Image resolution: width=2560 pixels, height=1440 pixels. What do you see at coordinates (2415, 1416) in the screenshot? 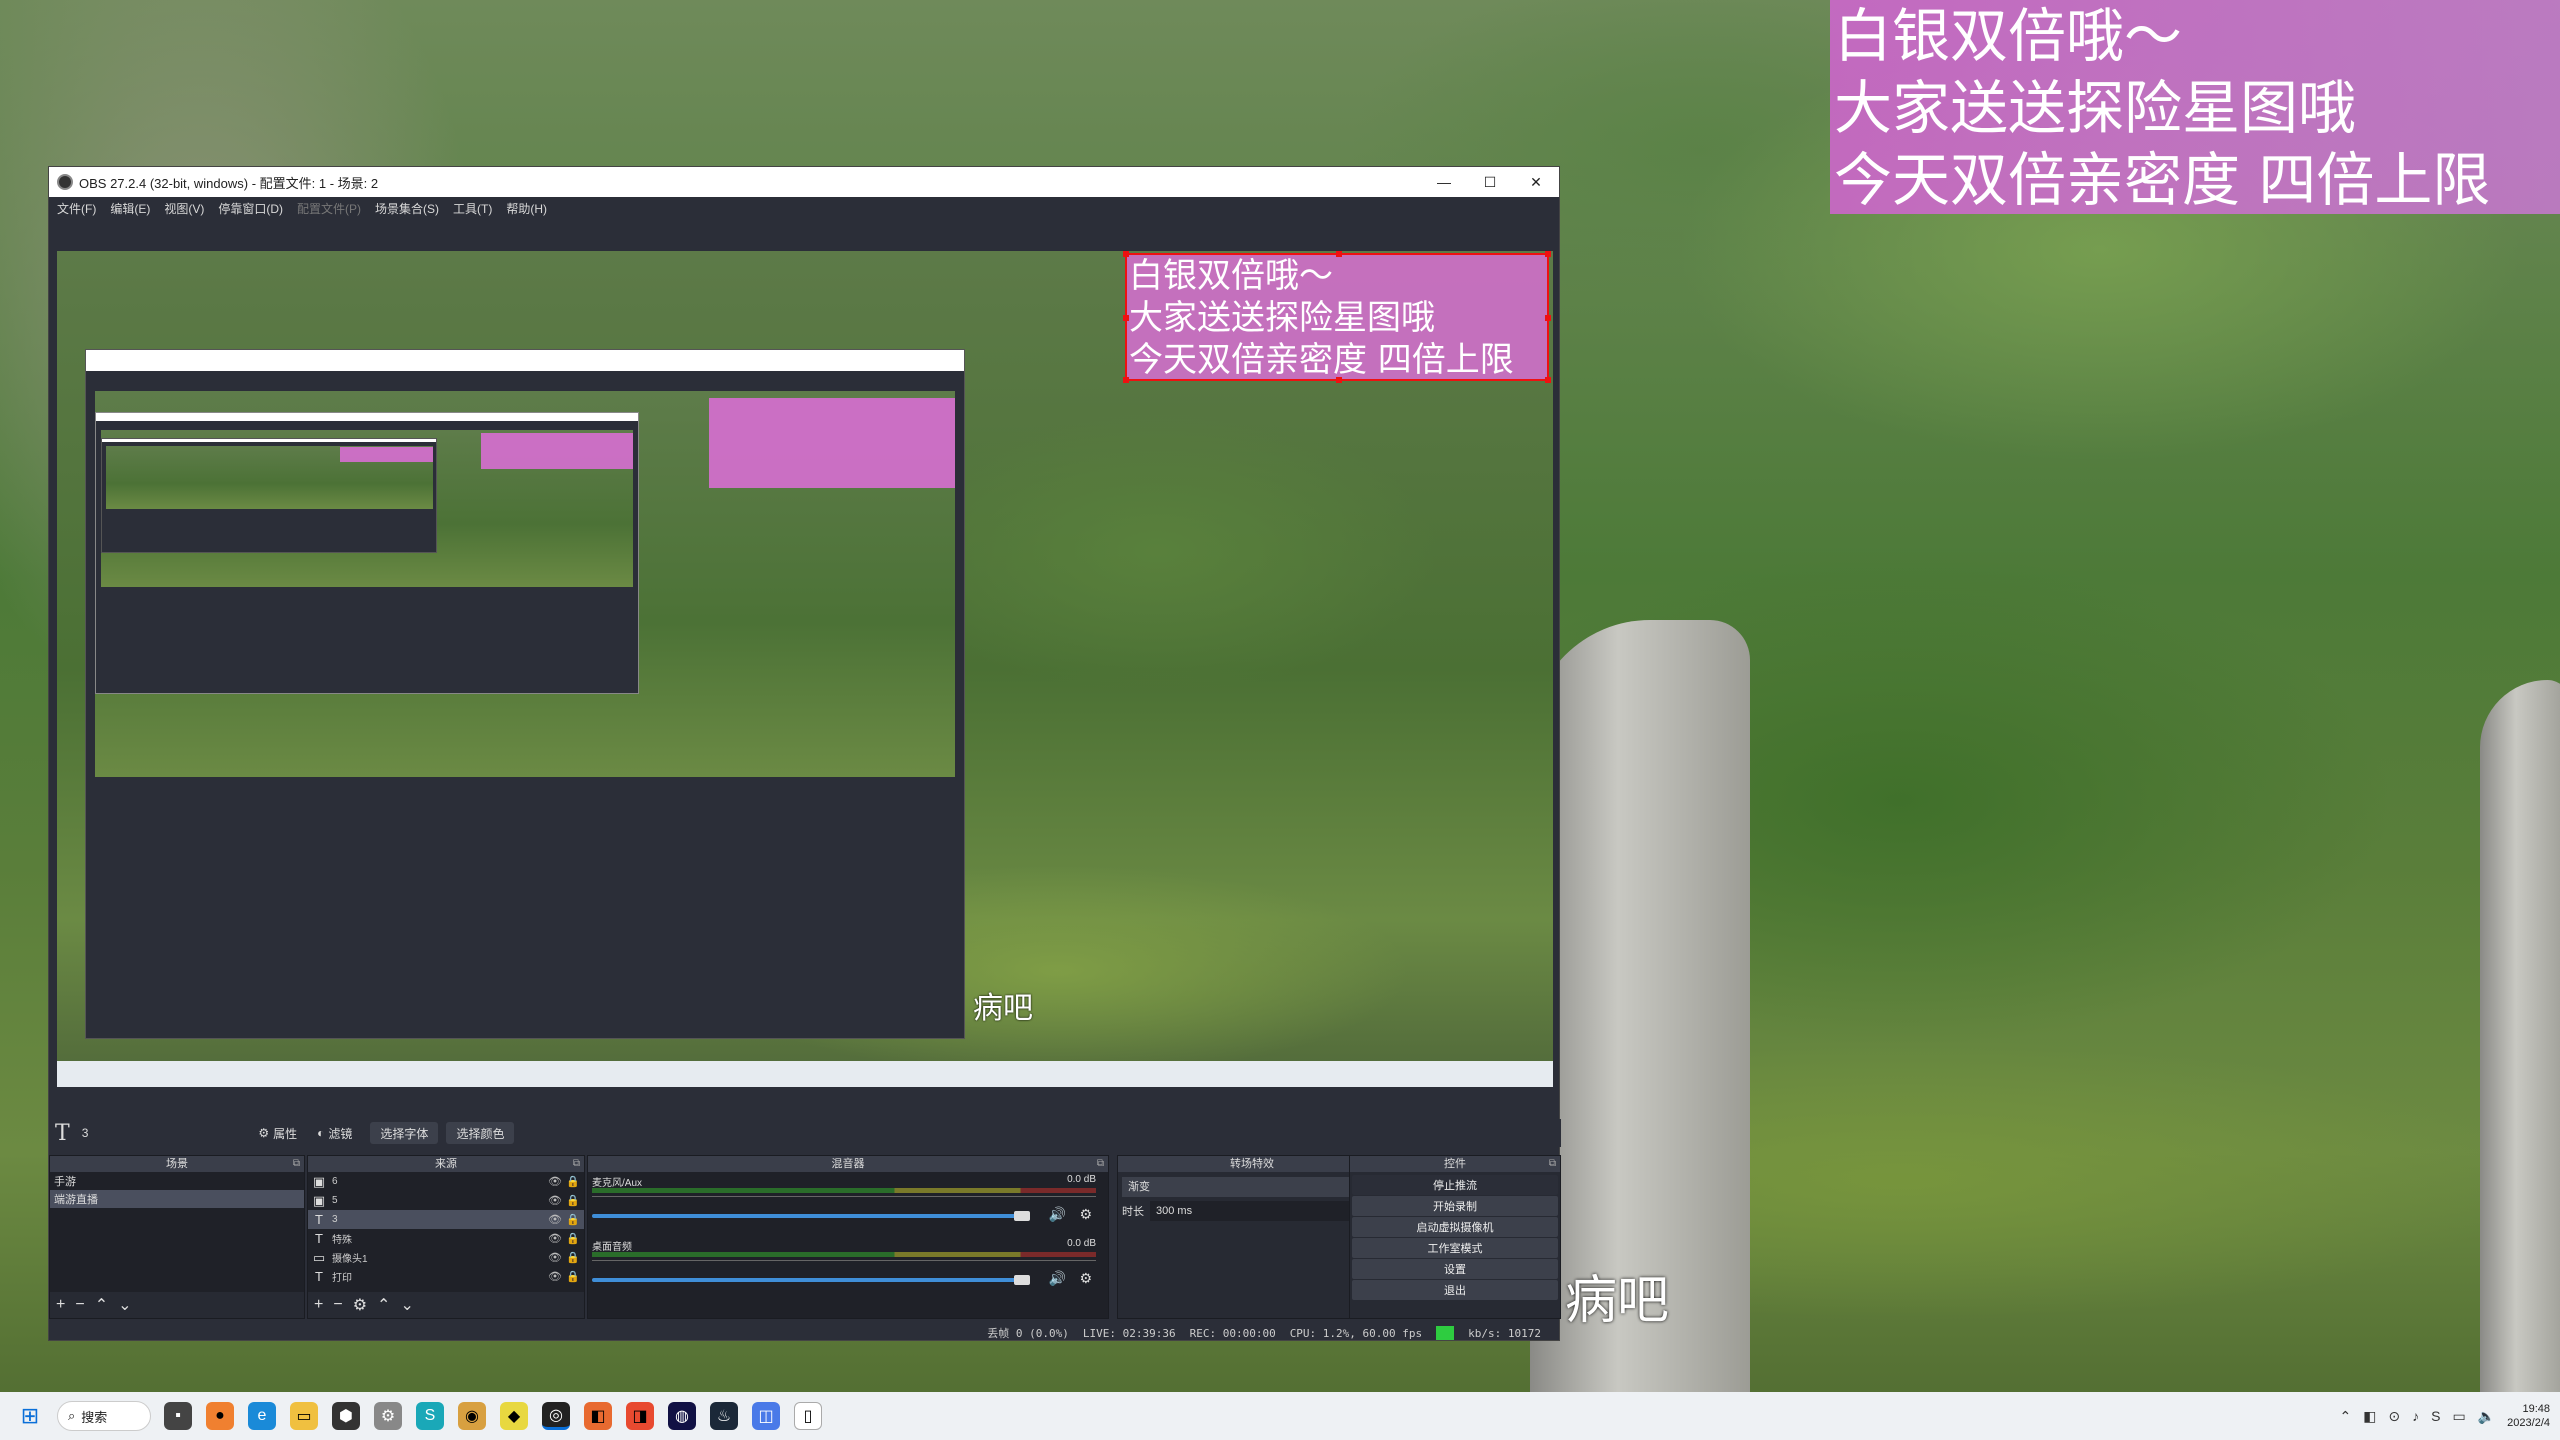
I see `microphone-icon: ♪` at bounding box center [2415, 1416].